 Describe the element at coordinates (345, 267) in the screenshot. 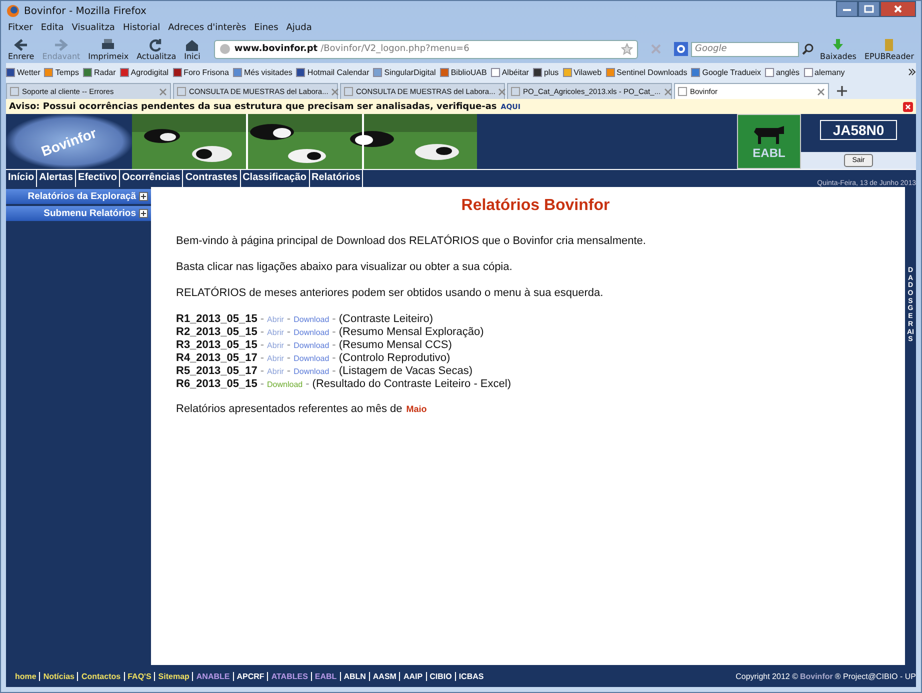

I see `paragraph: Basta clicar nas ligações abaixo para visualizar ou obter a sua cópia.` at that location.